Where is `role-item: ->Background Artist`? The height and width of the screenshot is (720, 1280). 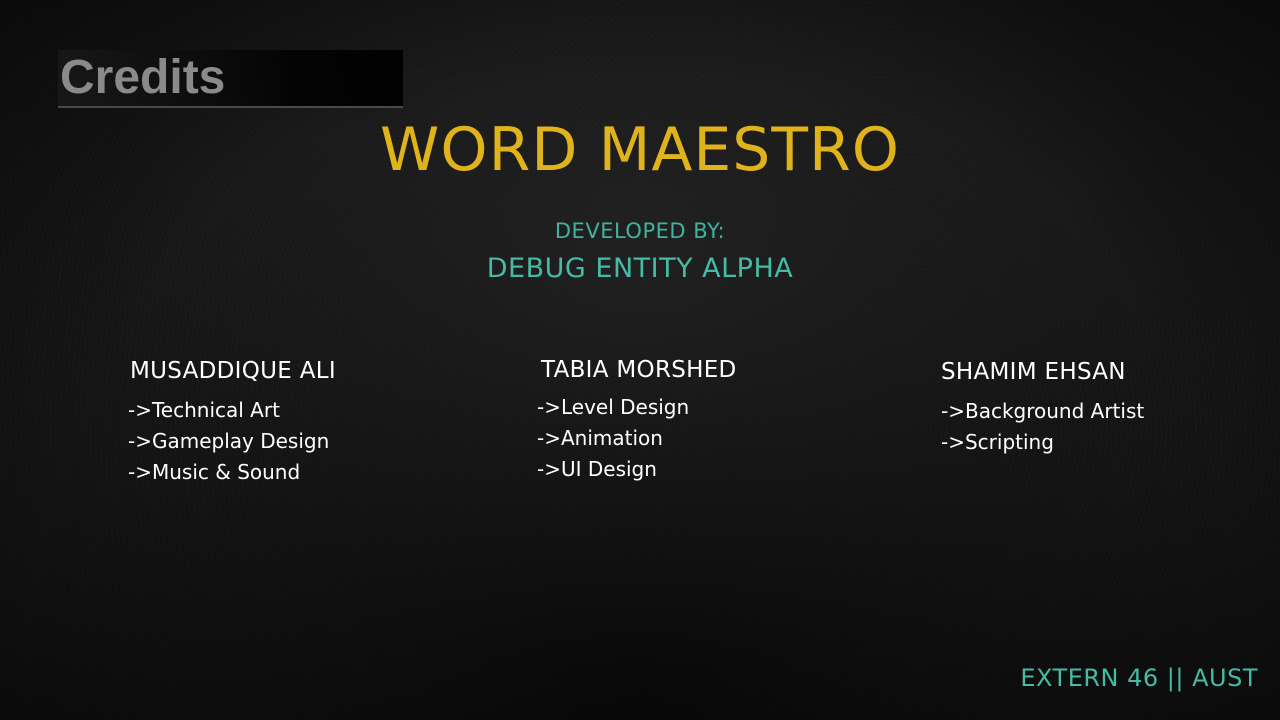 role-item: ->Background Artist is located at coordinates (1043, 411).